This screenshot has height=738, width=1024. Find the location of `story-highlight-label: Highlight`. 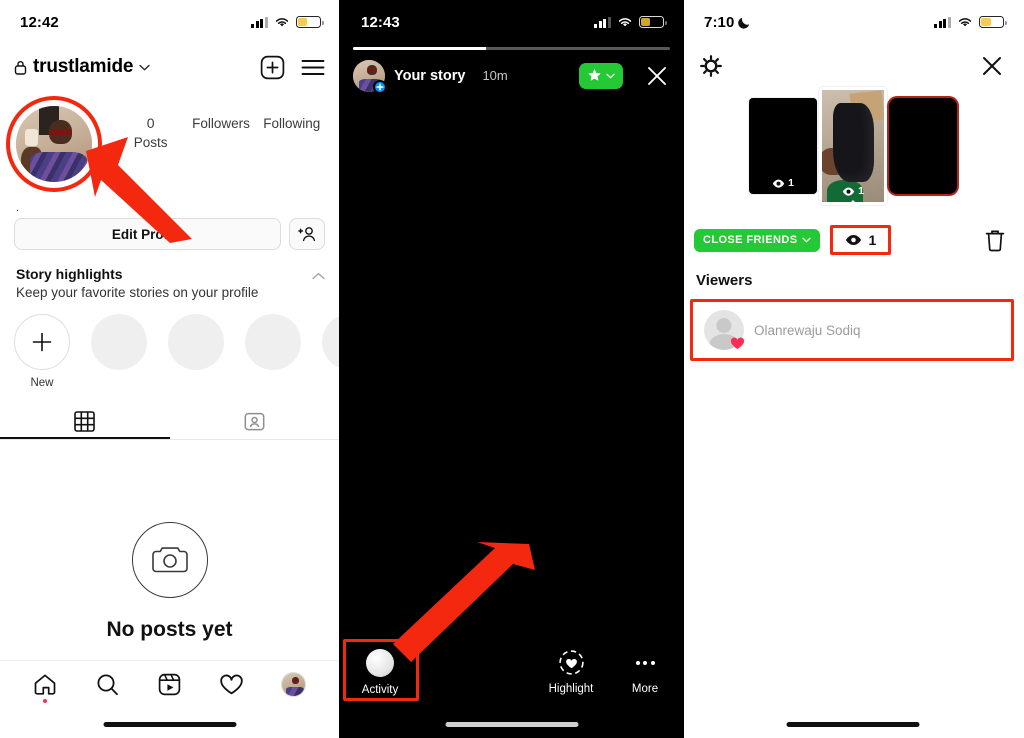

story-highlight-label: Highlight is located at coordinates (571, 689).